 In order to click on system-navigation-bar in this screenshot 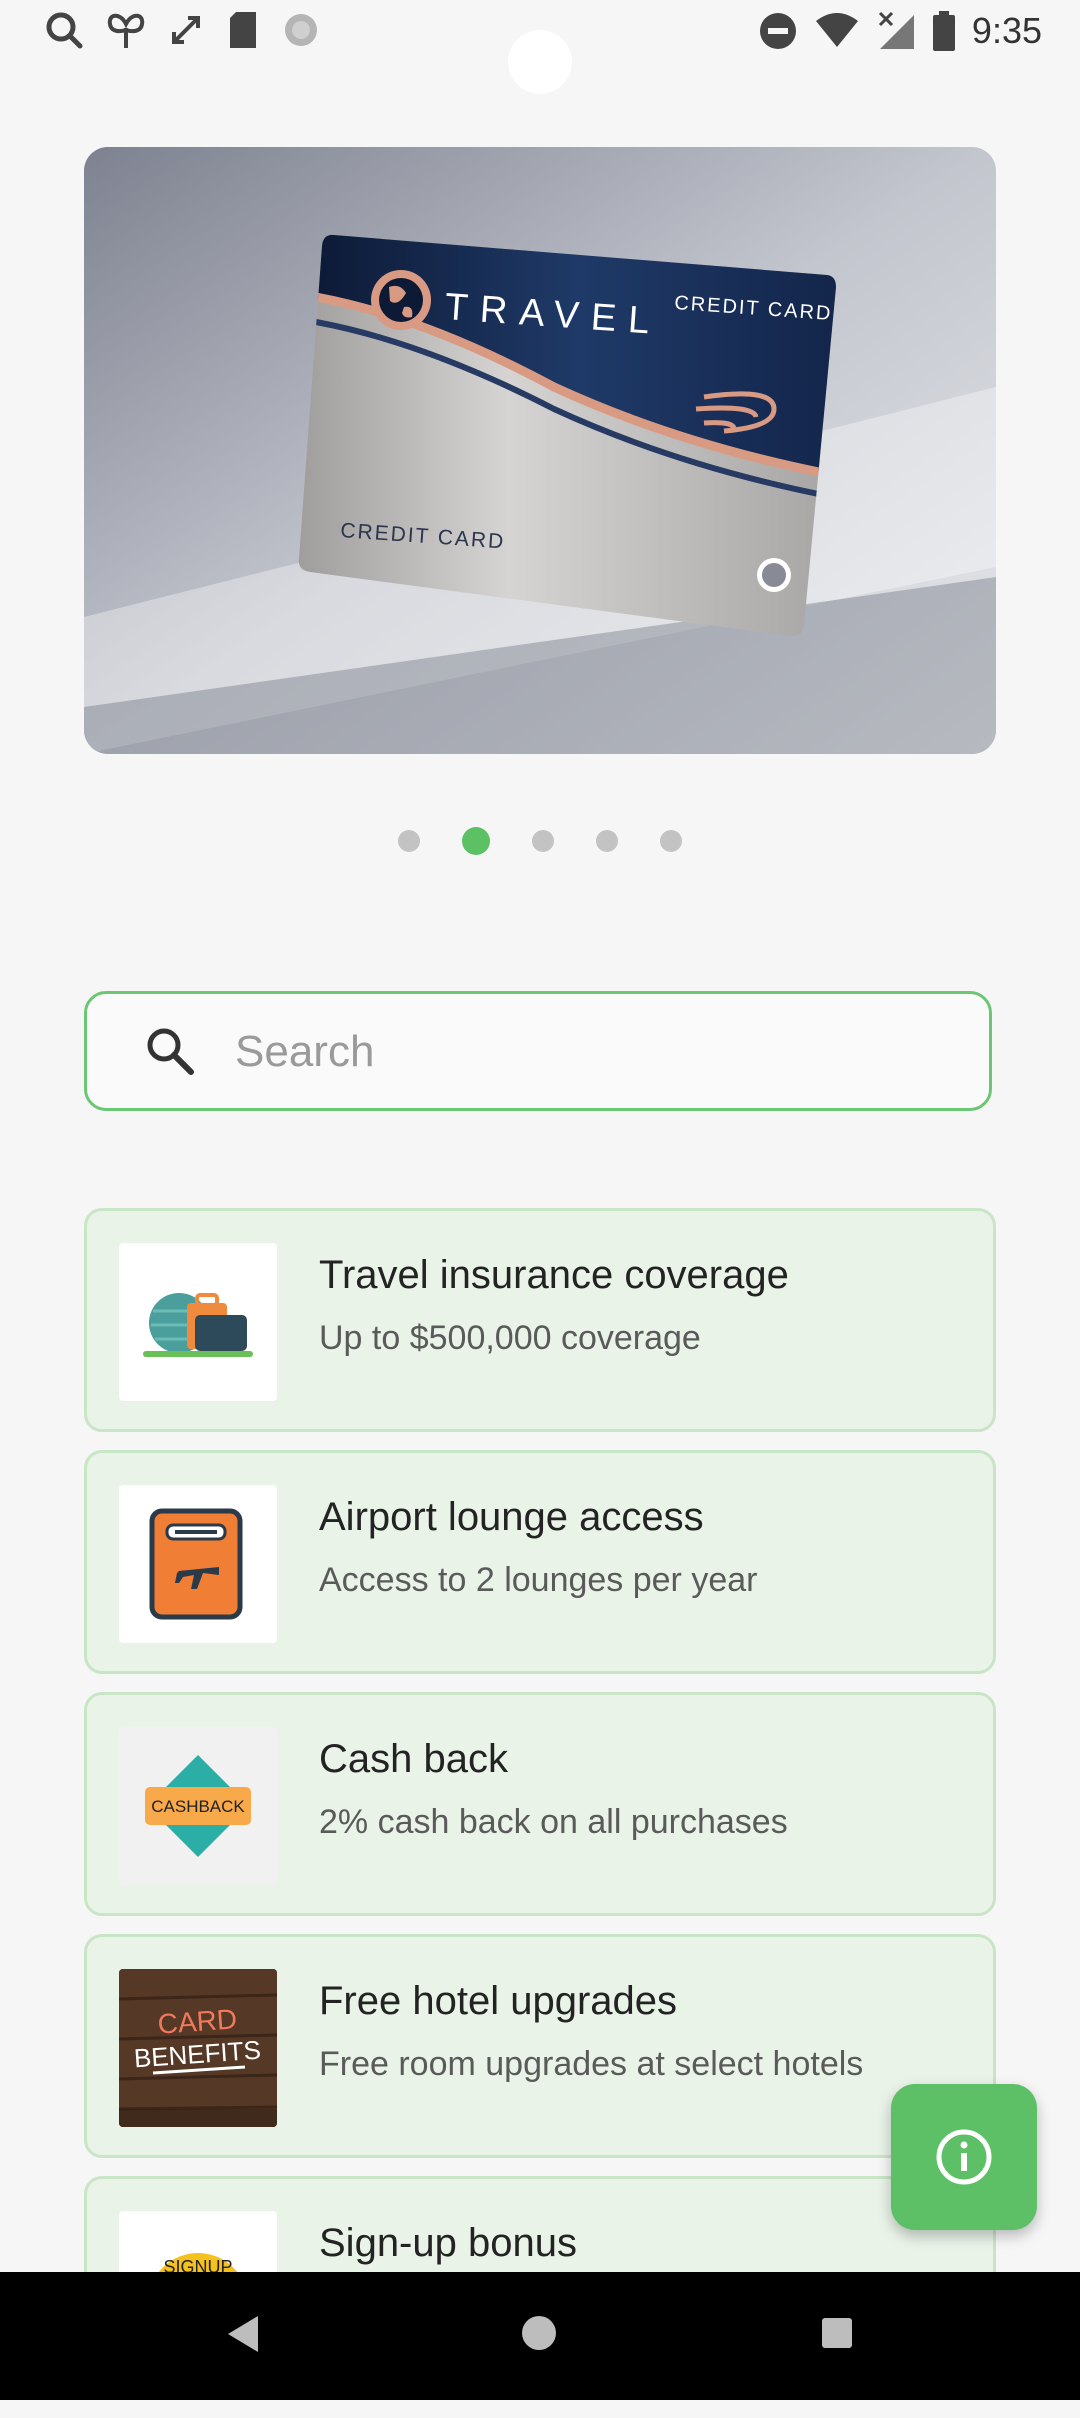, I will do `click(540, 2336)`.